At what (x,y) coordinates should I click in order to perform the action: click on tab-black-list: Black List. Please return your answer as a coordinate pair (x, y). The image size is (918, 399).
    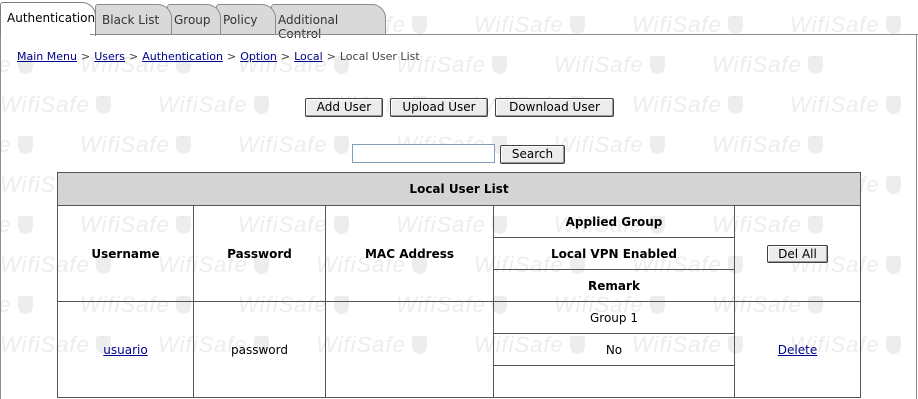
    Looking at the image, I should click on (133, 19).